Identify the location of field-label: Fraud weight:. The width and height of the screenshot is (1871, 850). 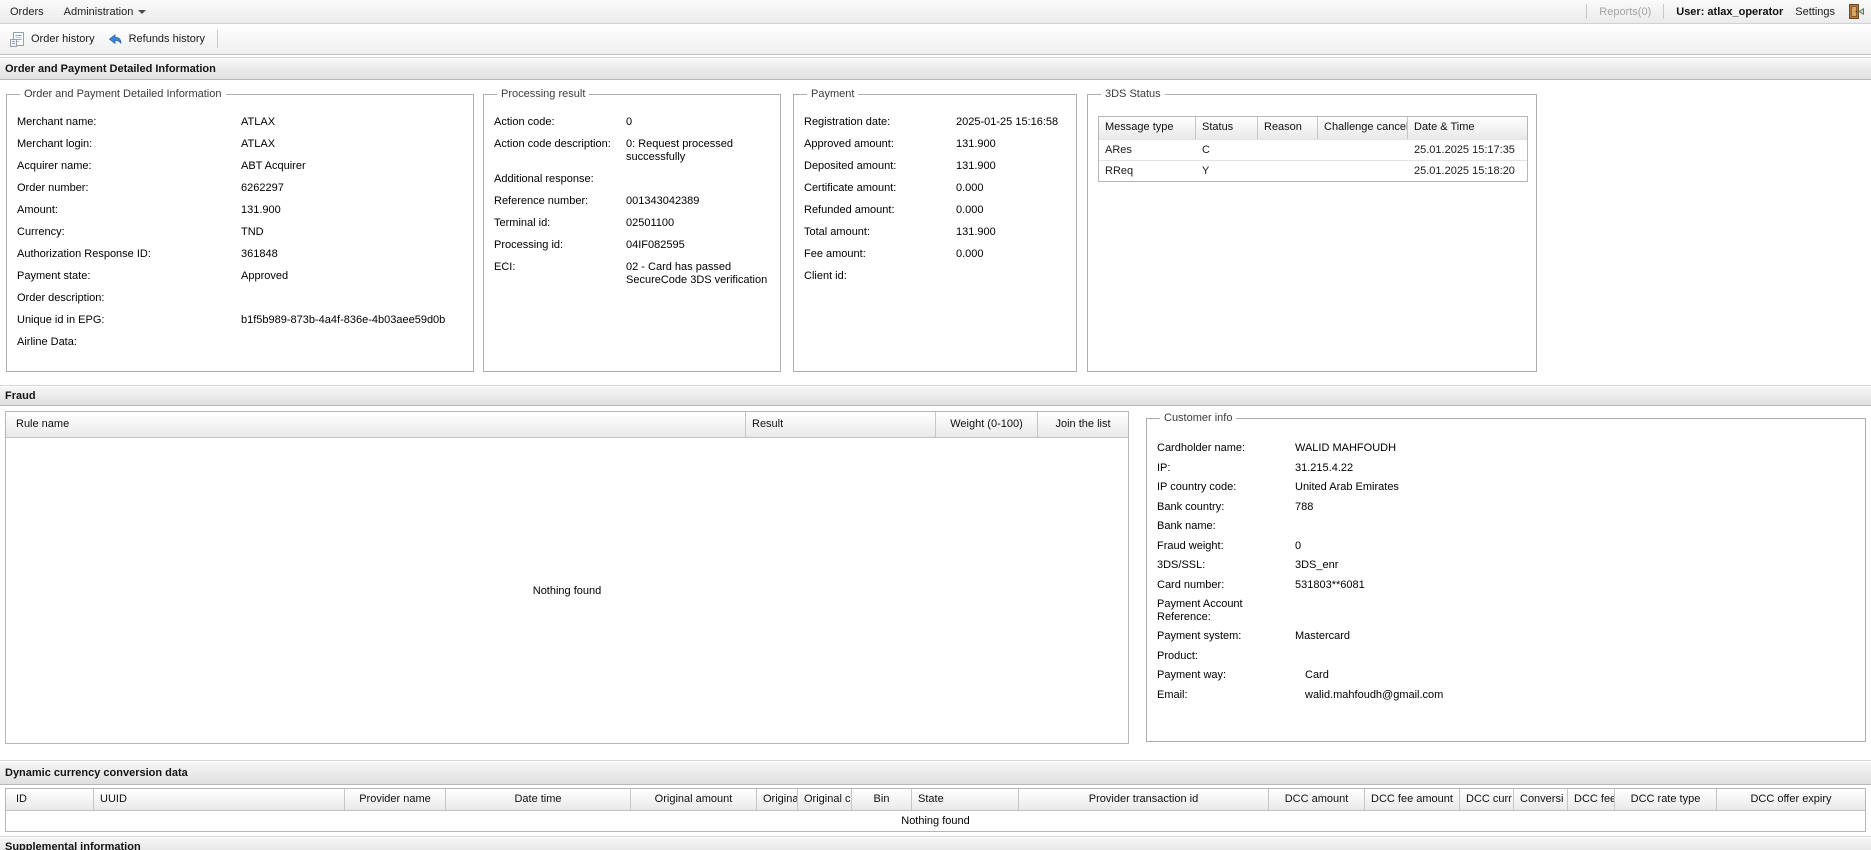
(1190, 545).